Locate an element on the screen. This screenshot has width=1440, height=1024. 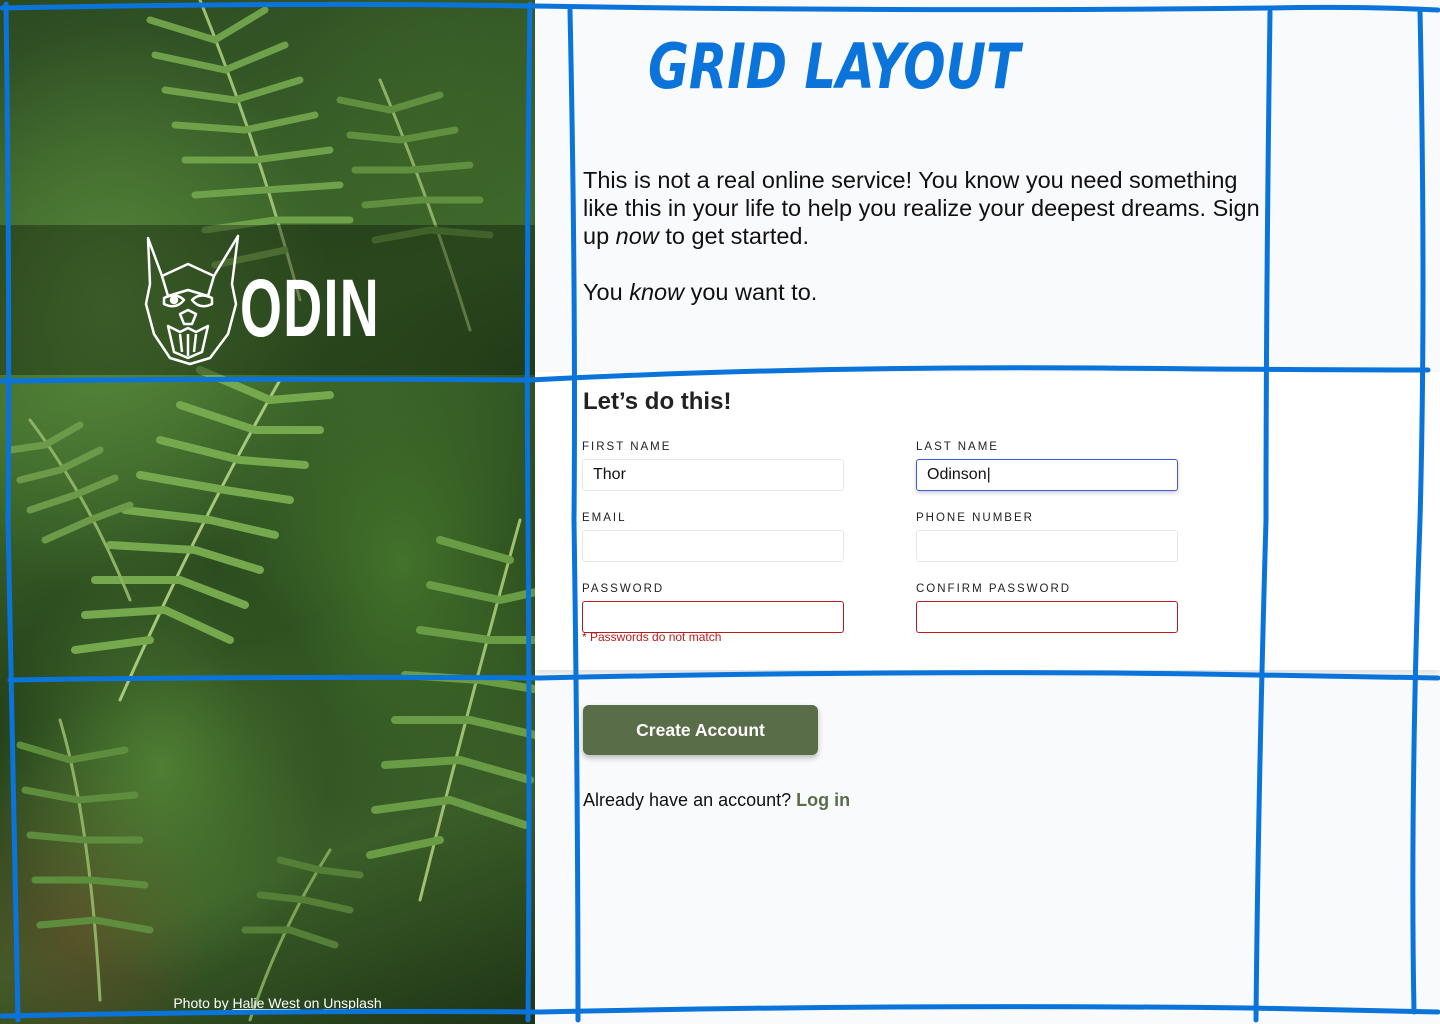
last-name-label: LAST NAME is located at coordinates (957, 447).